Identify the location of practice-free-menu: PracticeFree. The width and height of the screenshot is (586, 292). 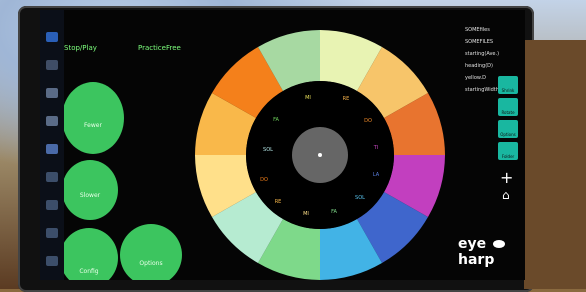
(159, 48).